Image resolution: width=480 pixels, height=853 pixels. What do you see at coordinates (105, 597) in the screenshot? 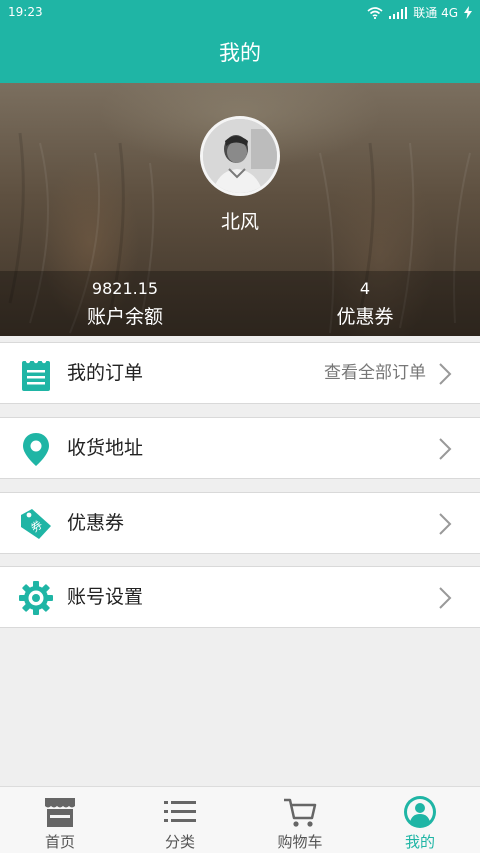
I see `menu-label-settings: 账号设置` at bounding box center [105, 597].